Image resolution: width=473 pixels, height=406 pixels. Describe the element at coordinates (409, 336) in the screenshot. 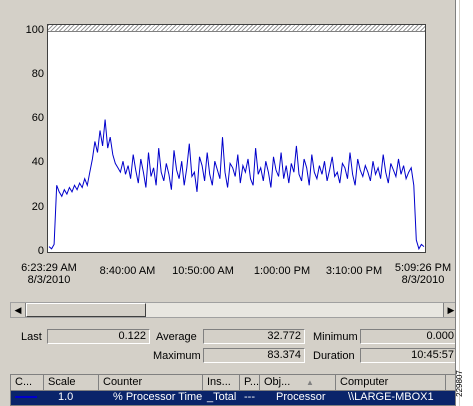

I see `minimum-value: 0.000` at that location.